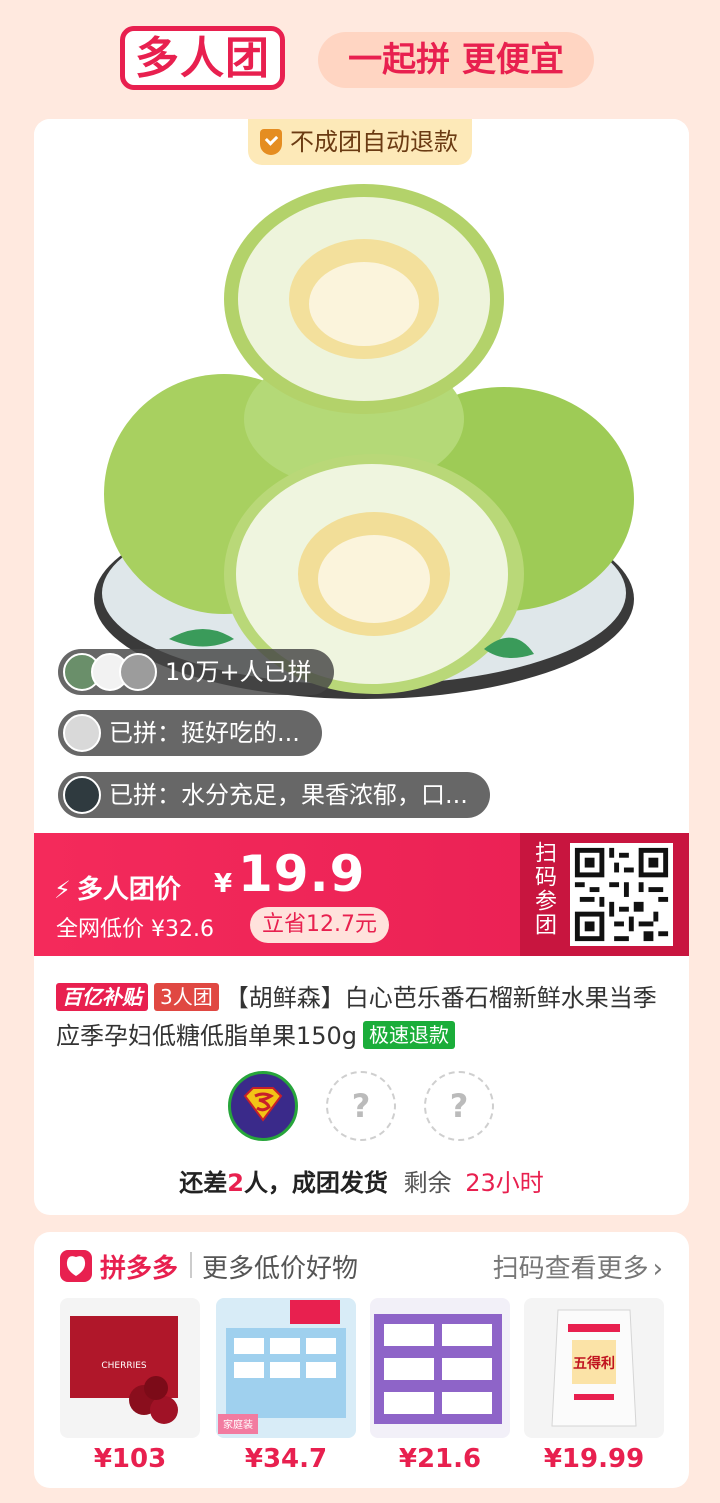  I want to click on scan-more-link: 扫码查看更多 ›, so click(578, 1266).